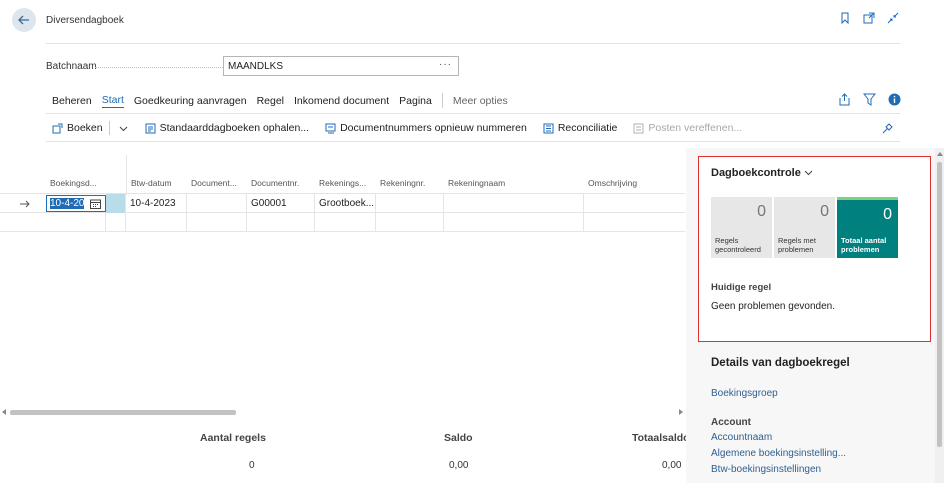 This screenshot has height=483, width=945. What do you see at coordinates (797, 245) in the screenshot?
I see `tile-label: Regels met problemen` at bounding box center [797, 245].